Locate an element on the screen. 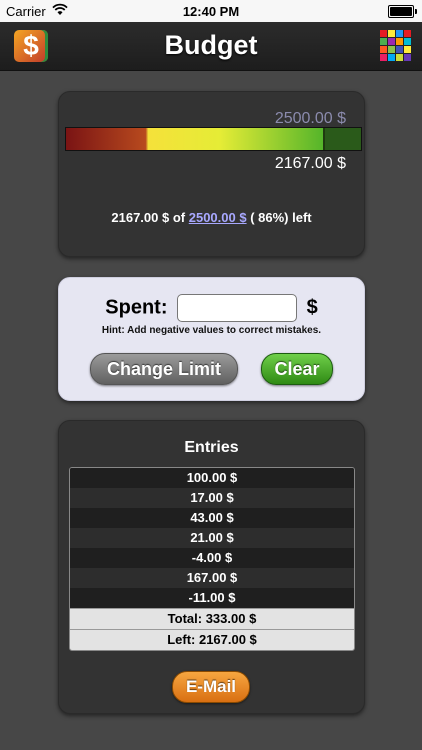 The height and width of the screenshot is (750, 422). spent-label: Spent: is located at coordinates (136, 307).